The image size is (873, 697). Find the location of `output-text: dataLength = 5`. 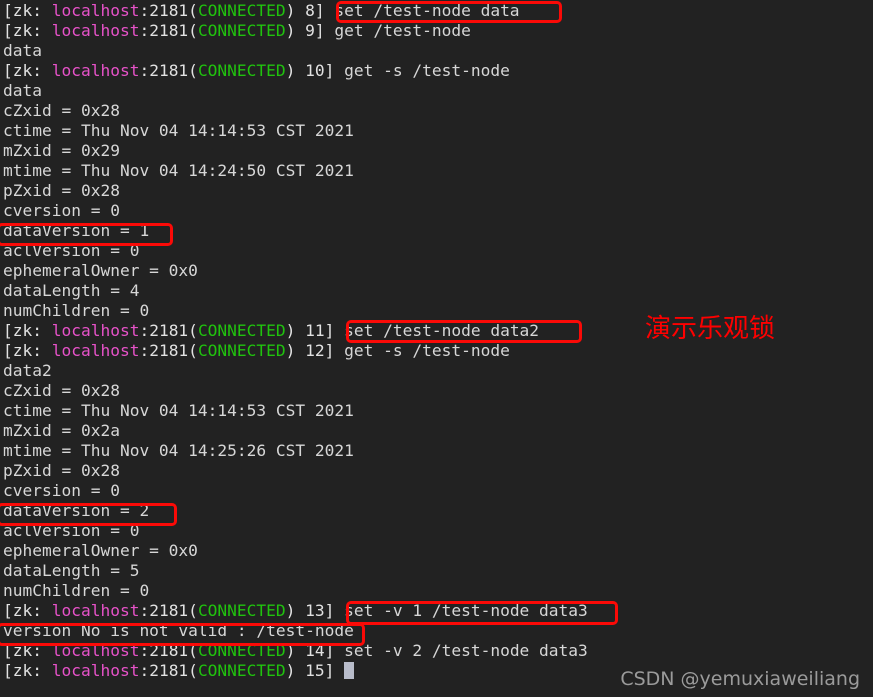

output-text: dataLength = 5 is located at coordinates (71, 570).